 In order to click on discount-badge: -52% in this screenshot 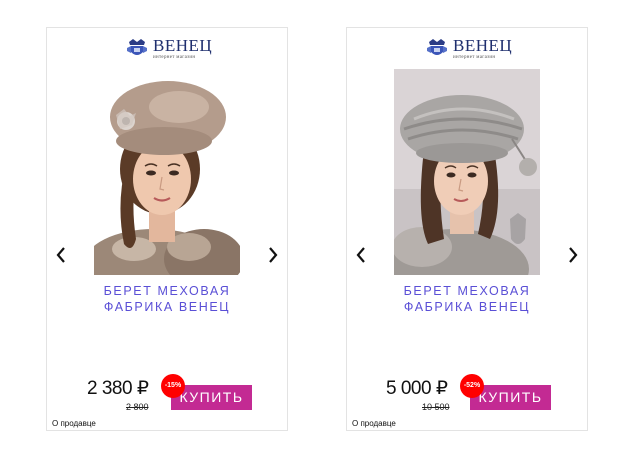, I will do `click(472, 386)`.